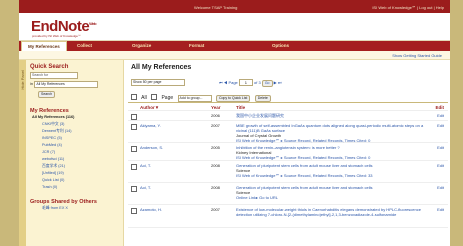 The image size is (463, 246). I want to click on first-page-icon: ⏮, so click(221, 82).